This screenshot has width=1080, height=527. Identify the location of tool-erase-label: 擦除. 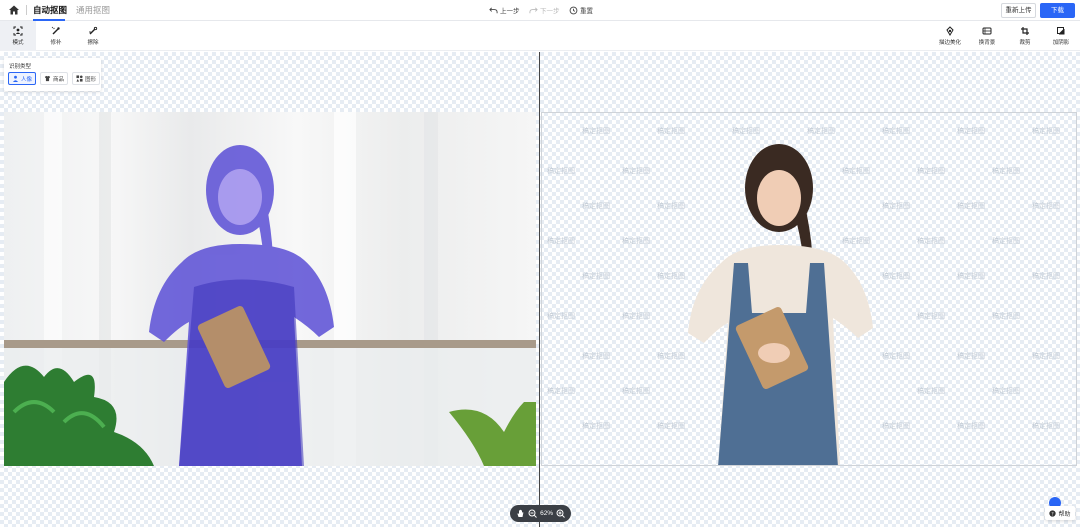
(93, 43).